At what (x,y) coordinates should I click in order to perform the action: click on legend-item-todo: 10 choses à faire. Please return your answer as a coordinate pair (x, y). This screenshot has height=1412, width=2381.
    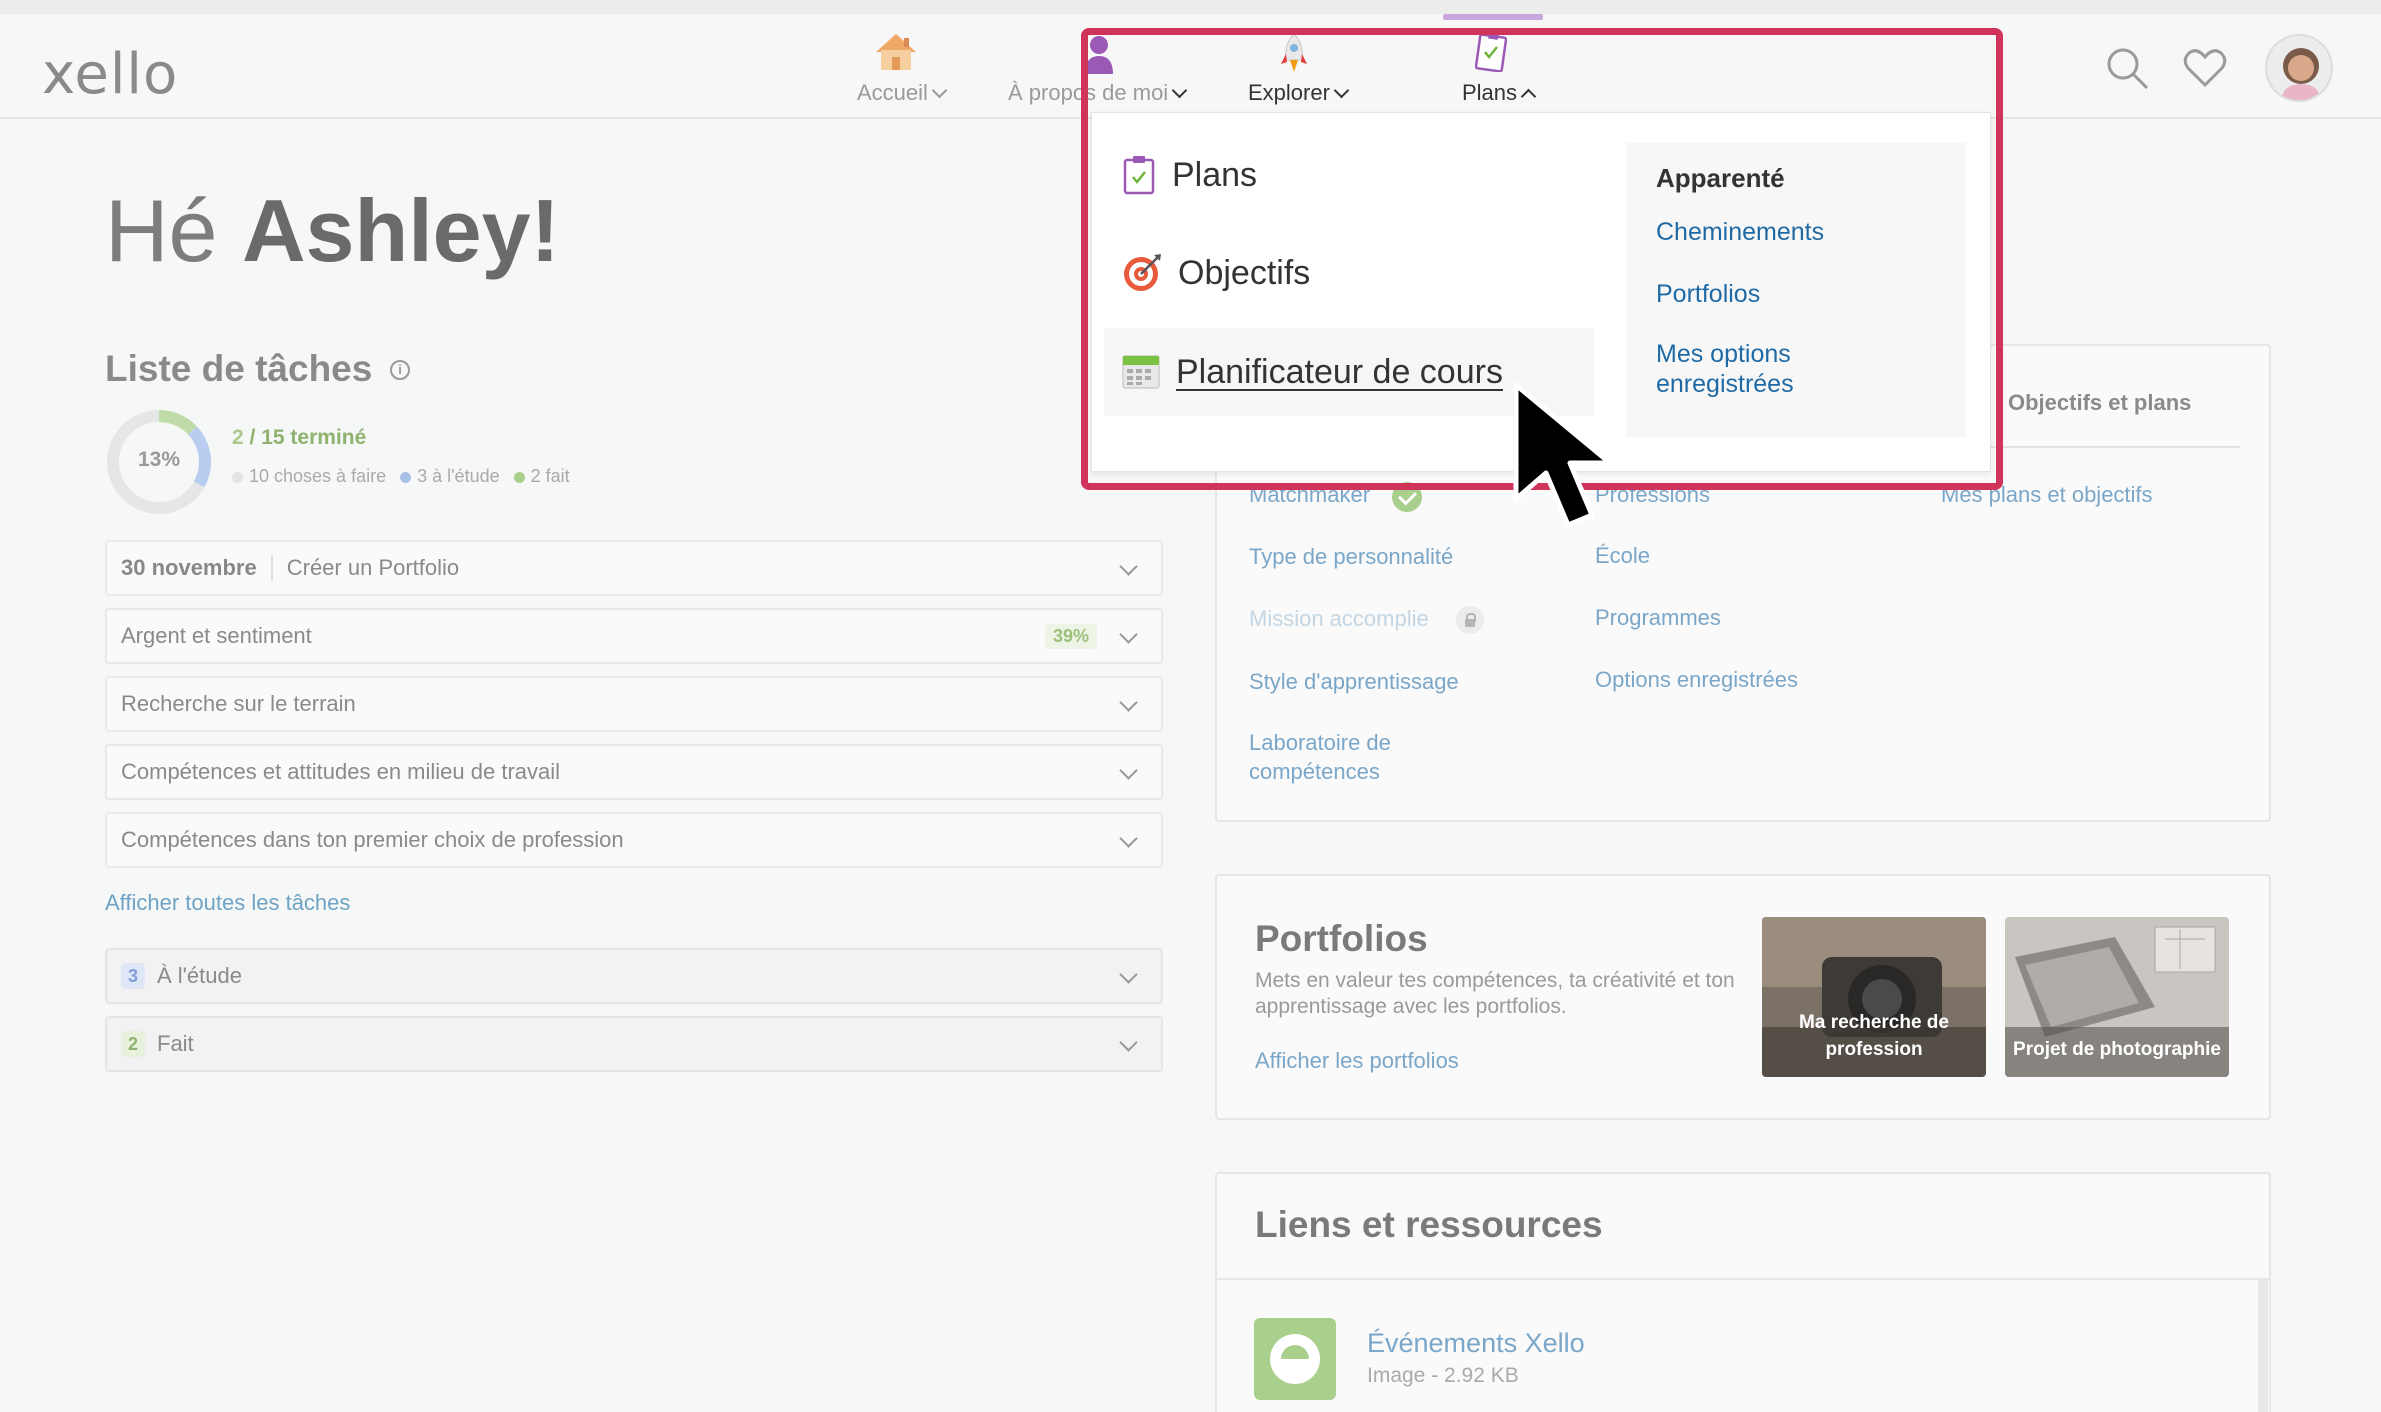
    Looking at the image, I should click on (309, 476).